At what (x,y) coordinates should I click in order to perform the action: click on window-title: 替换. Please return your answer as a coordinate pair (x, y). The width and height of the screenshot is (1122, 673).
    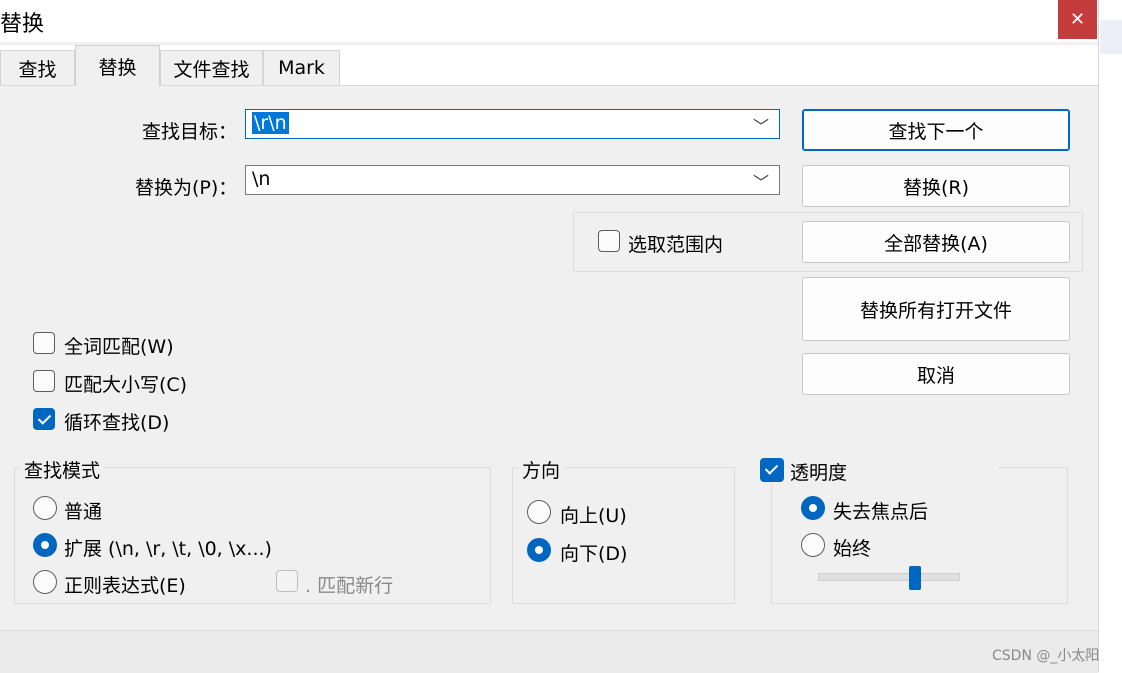
    Looking at the image, I should click on (22, 24).